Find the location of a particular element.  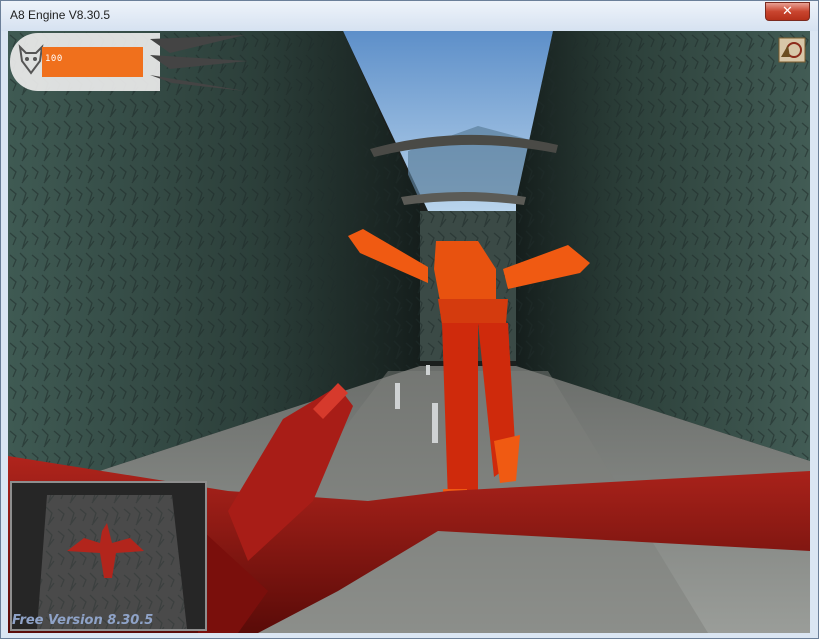

health-value: 100 is located at coordinates (54, 59).